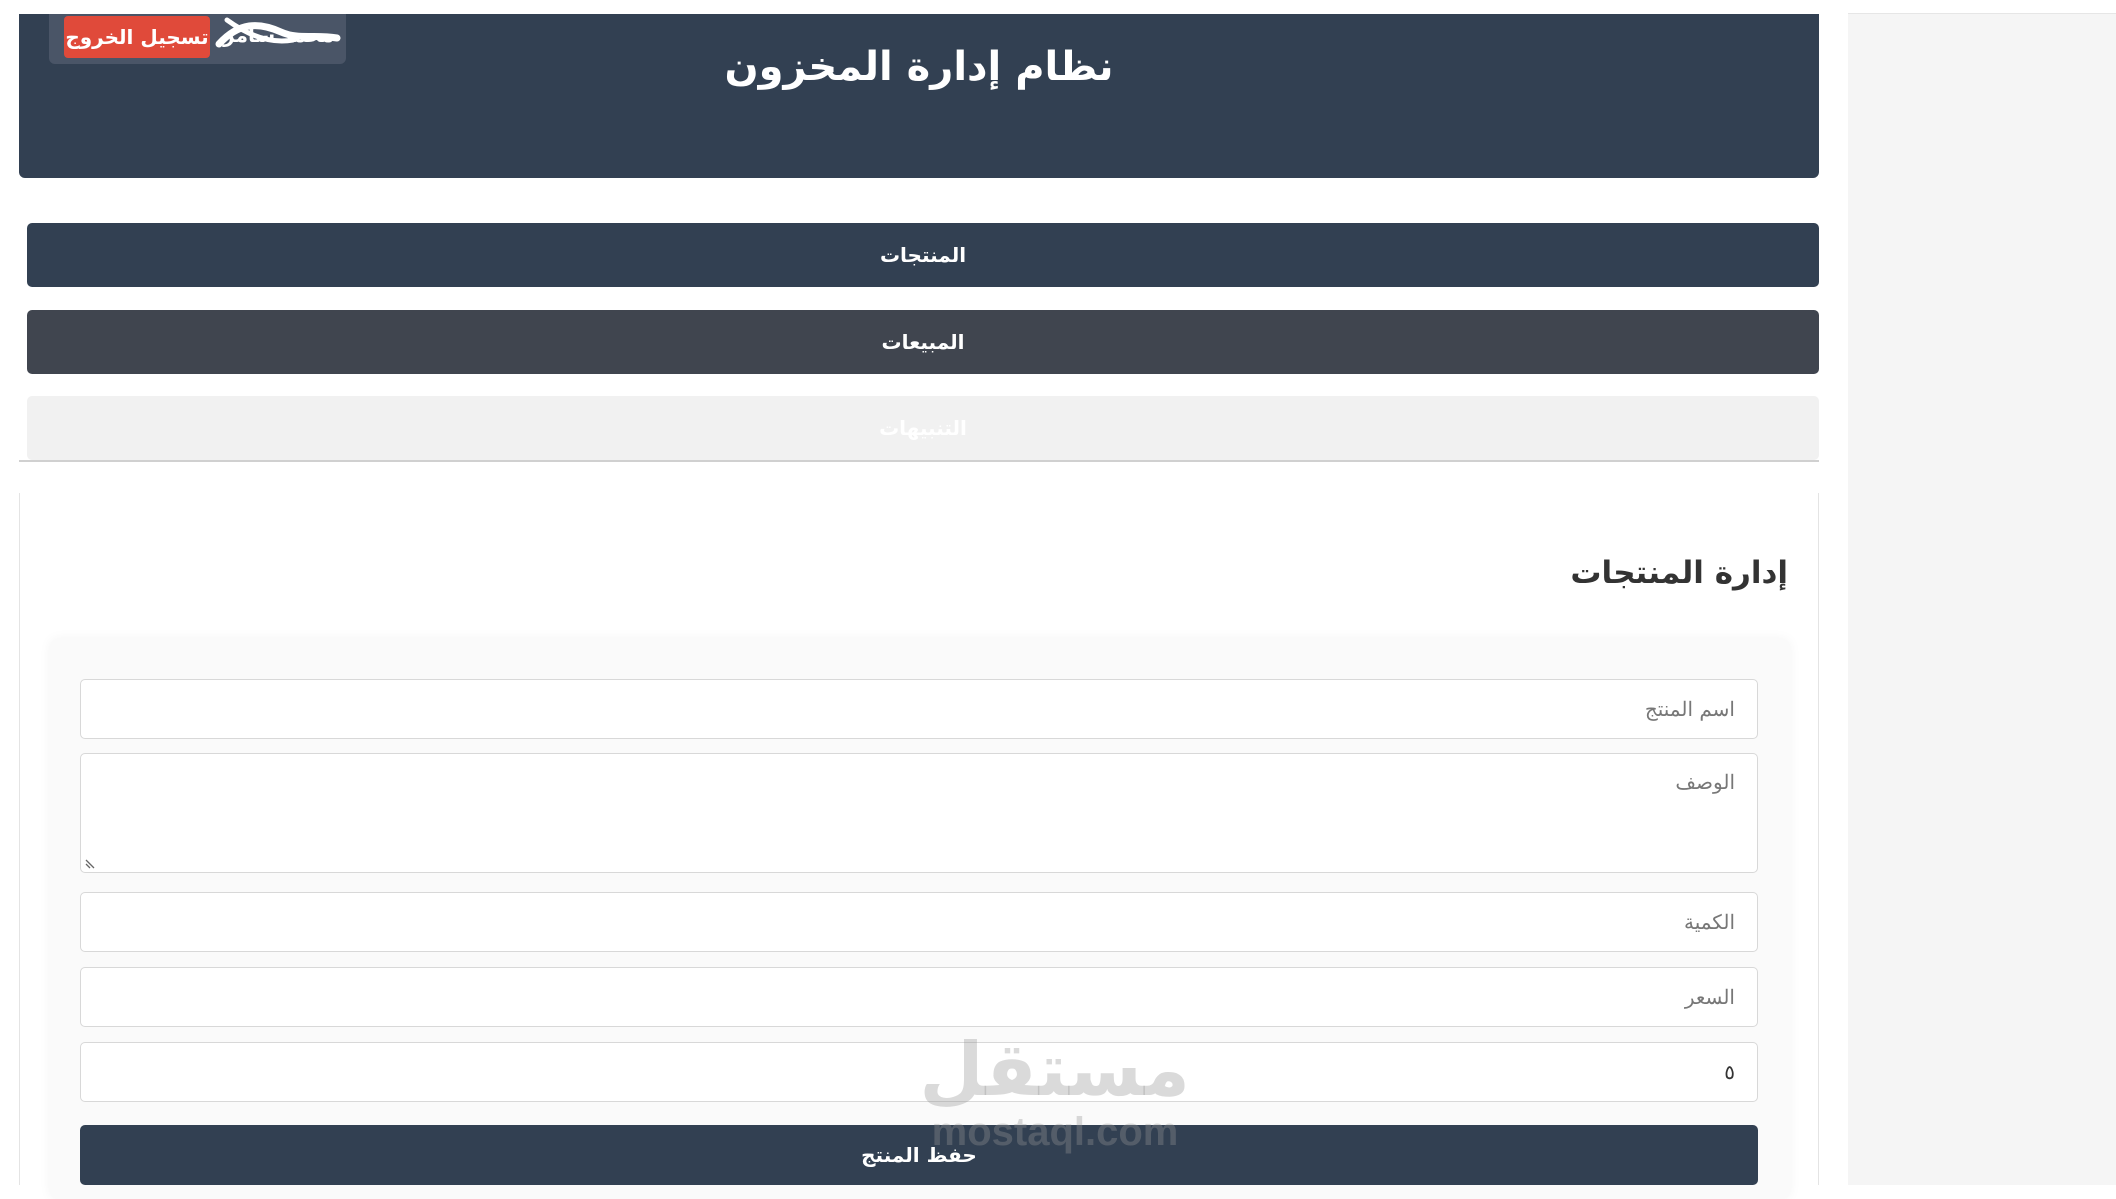 The image size is (2116, 1199). Describe the element at coordinates (923, 428) in the screenshot. I see `tab-alerts: التنبيهات` at that location.